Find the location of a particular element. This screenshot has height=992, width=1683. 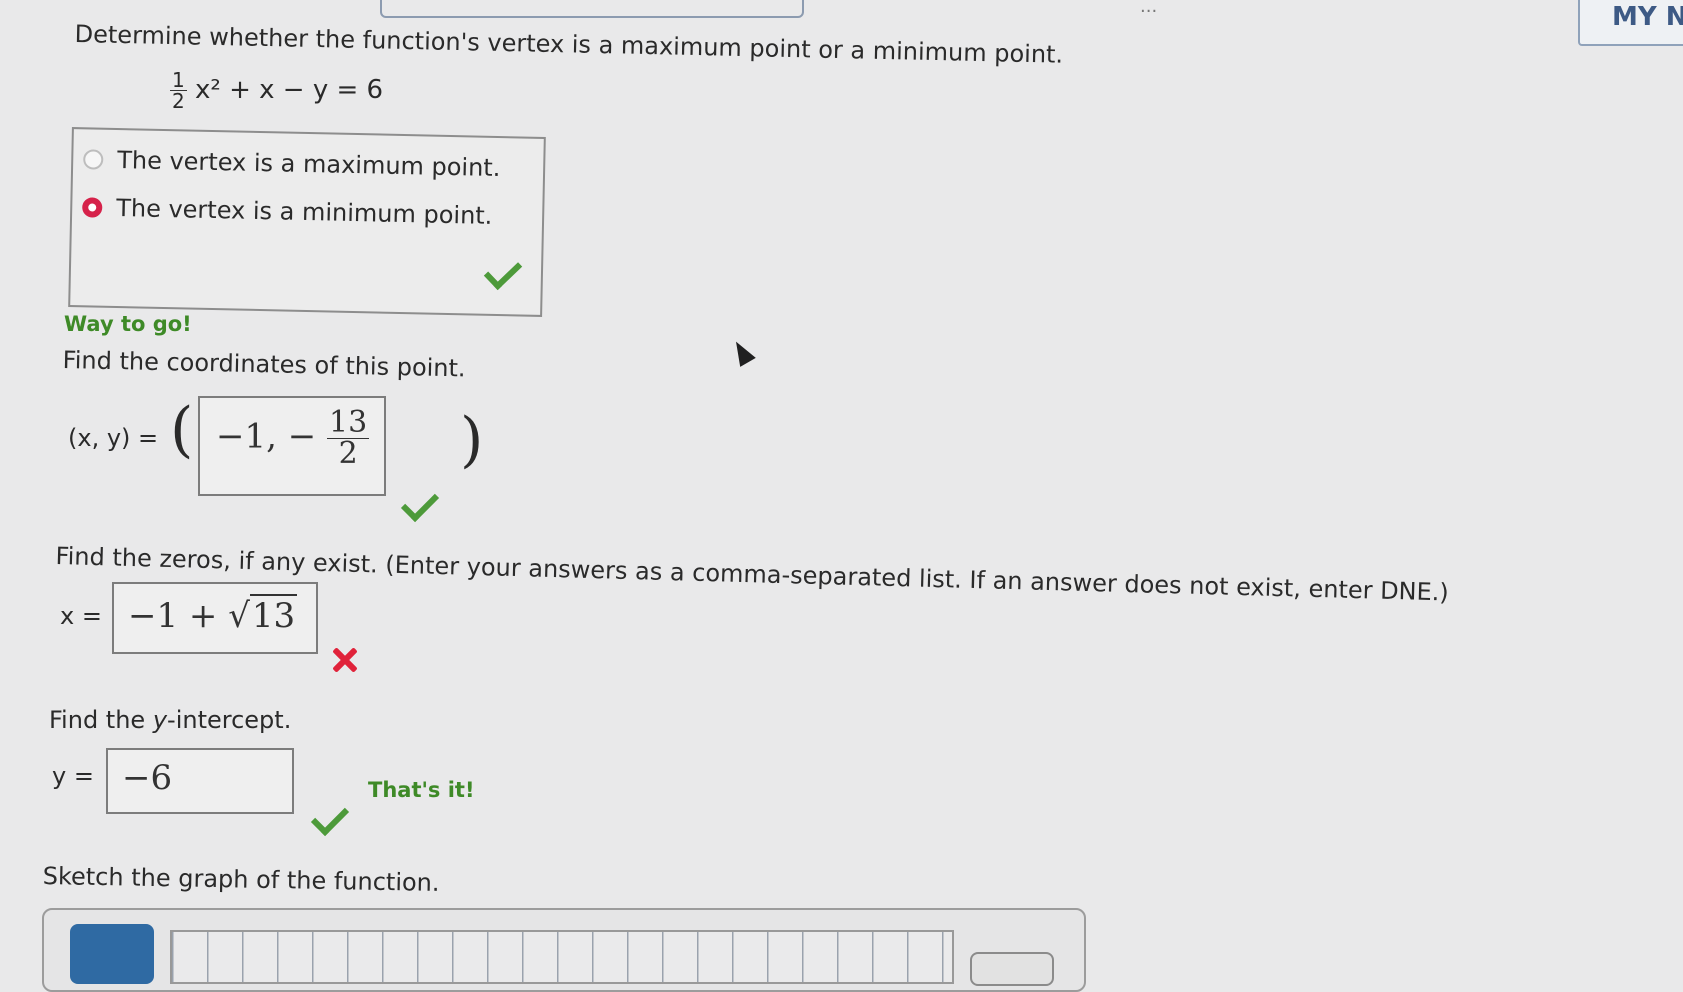

mouse-cursor-icon is located at coordinates (742, 352).